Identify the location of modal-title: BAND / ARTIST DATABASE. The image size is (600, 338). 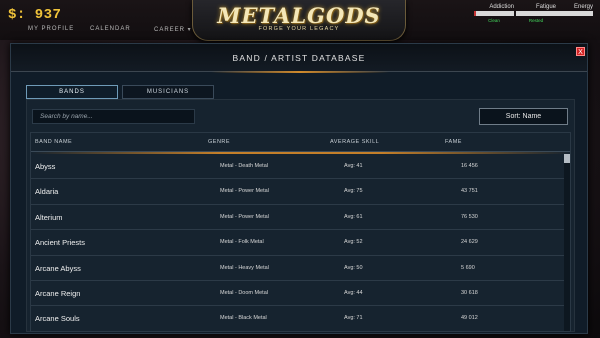
(299, 58).